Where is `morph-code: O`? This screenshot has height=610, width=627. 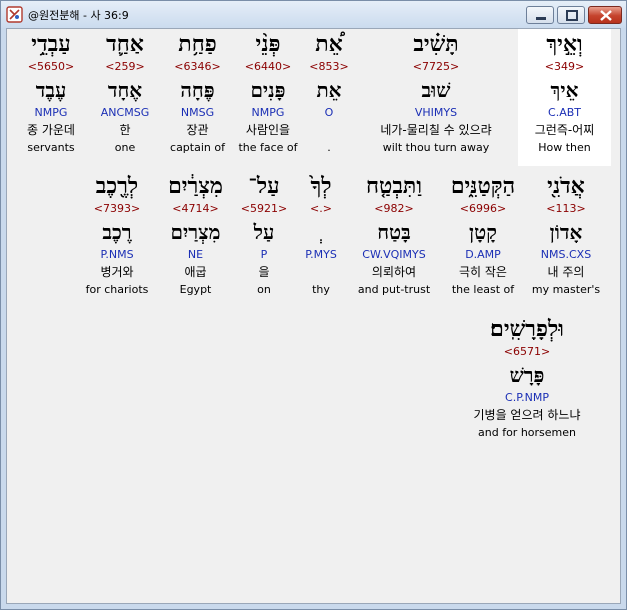
morph-code: O is located at coordinates (329, 112).